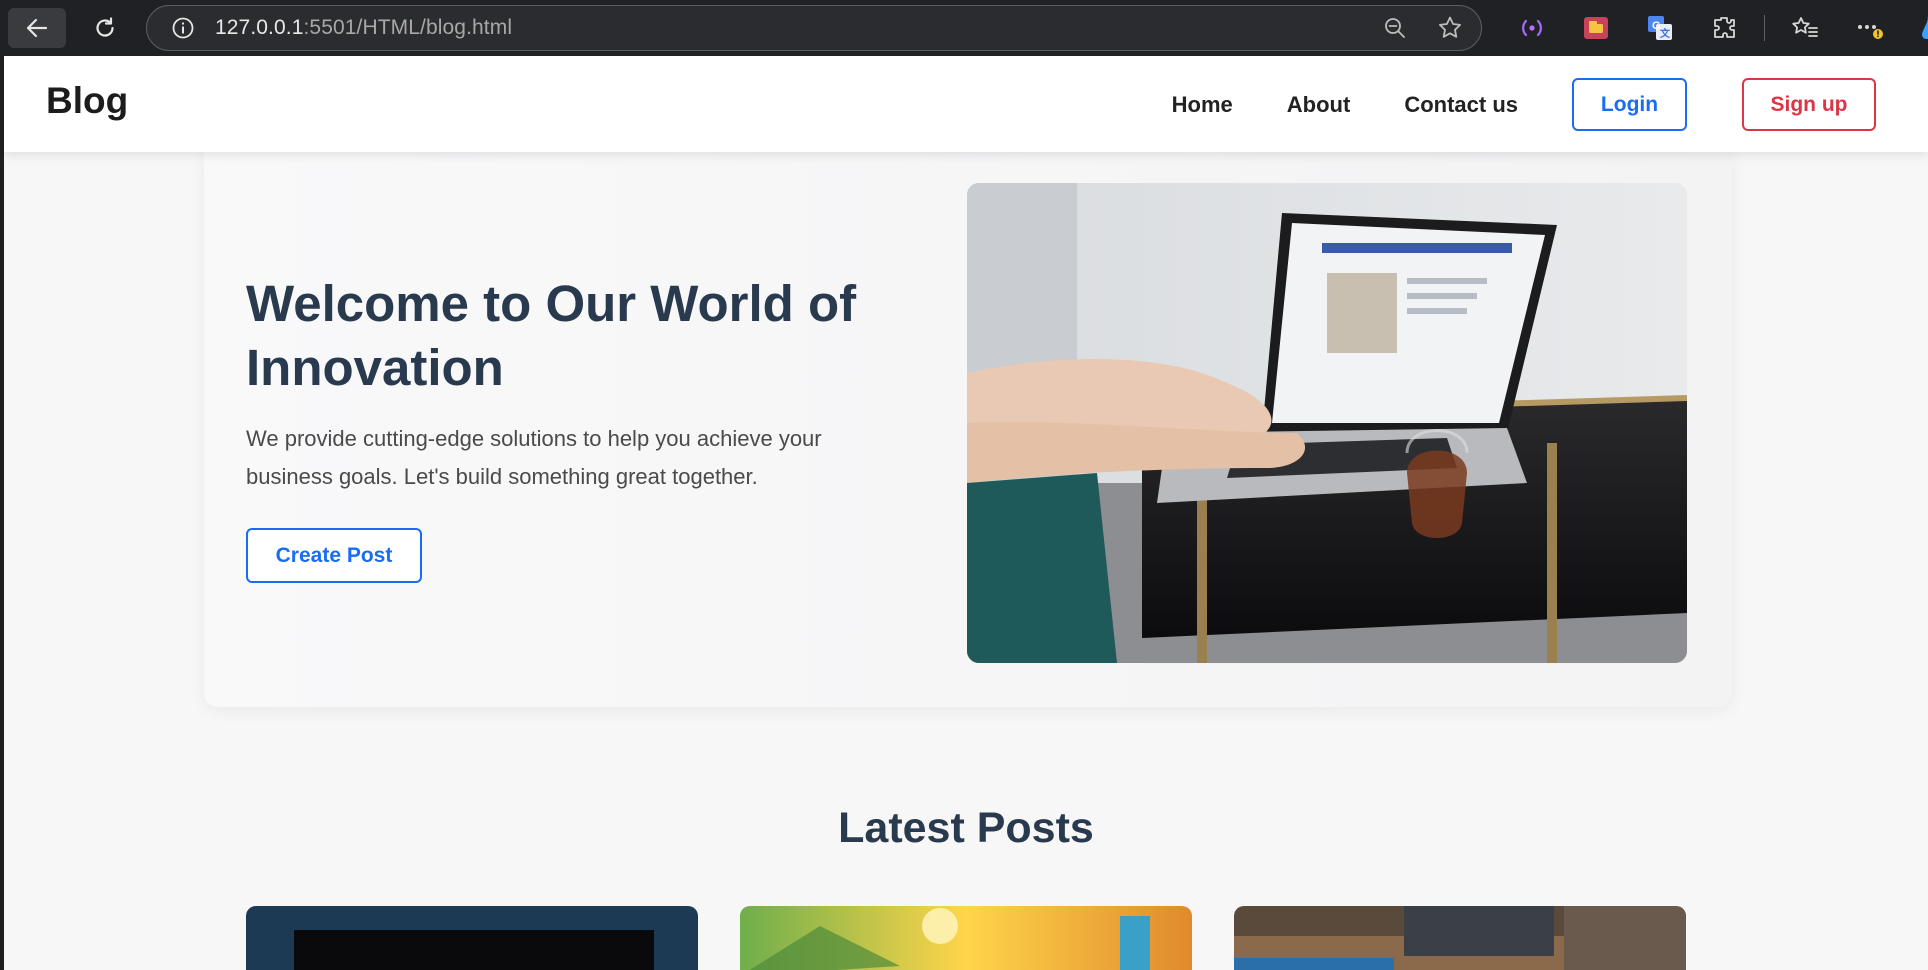 The width and height of the screenshot is (1928, 970). Describe the element at coordinates (183, 28) in the screenshot. I see `site-info-icon` at that location.